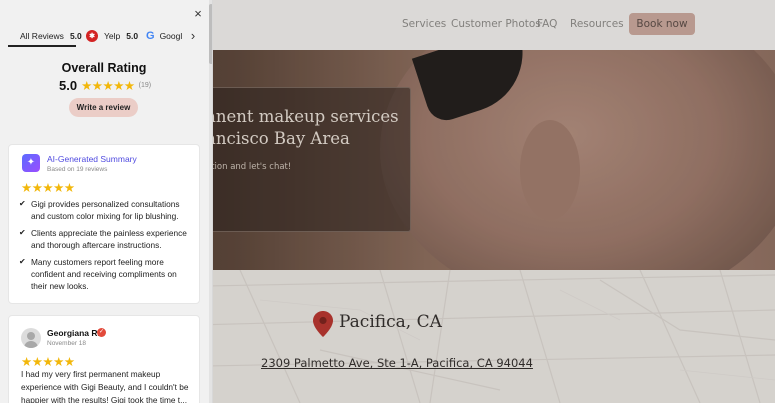 The height and width of the screenshot is (403, 775). What do you see at coordinates (75, 36) in the screenshot?
I see `tab-all-reviews-score: 5.0` at bounding box center [75, 36].